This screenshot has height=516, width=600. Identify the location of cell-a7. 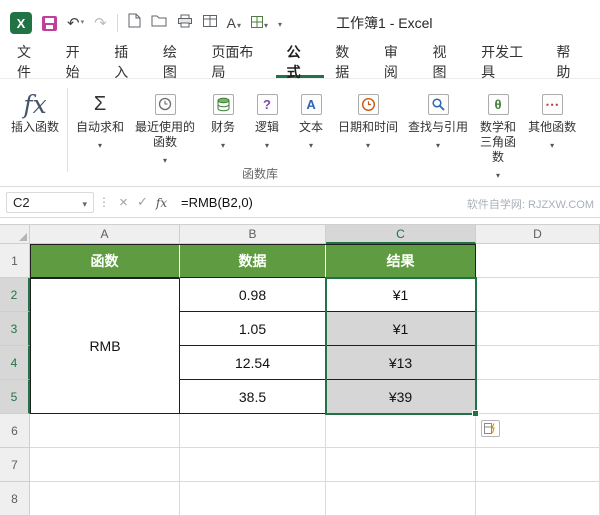
(105, 465).